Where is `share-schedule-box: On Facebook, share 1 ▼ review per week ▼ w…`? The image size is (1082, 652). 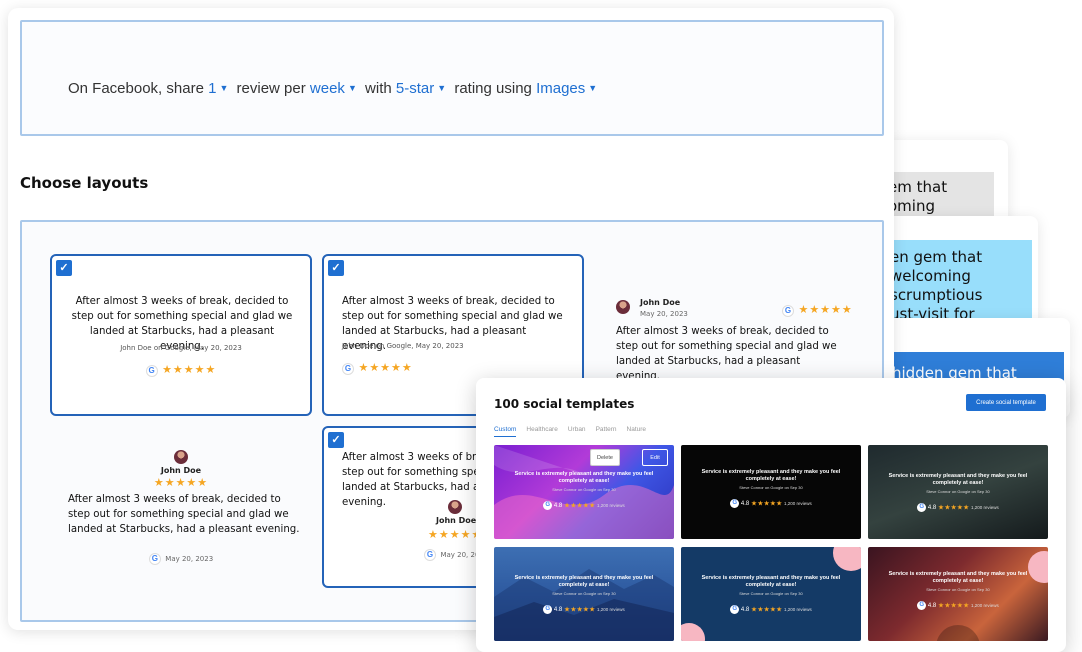 share-schedule-box: On Facebook, share 1 ▼ review per week ▼ w… is located at coordinates (452, 78).